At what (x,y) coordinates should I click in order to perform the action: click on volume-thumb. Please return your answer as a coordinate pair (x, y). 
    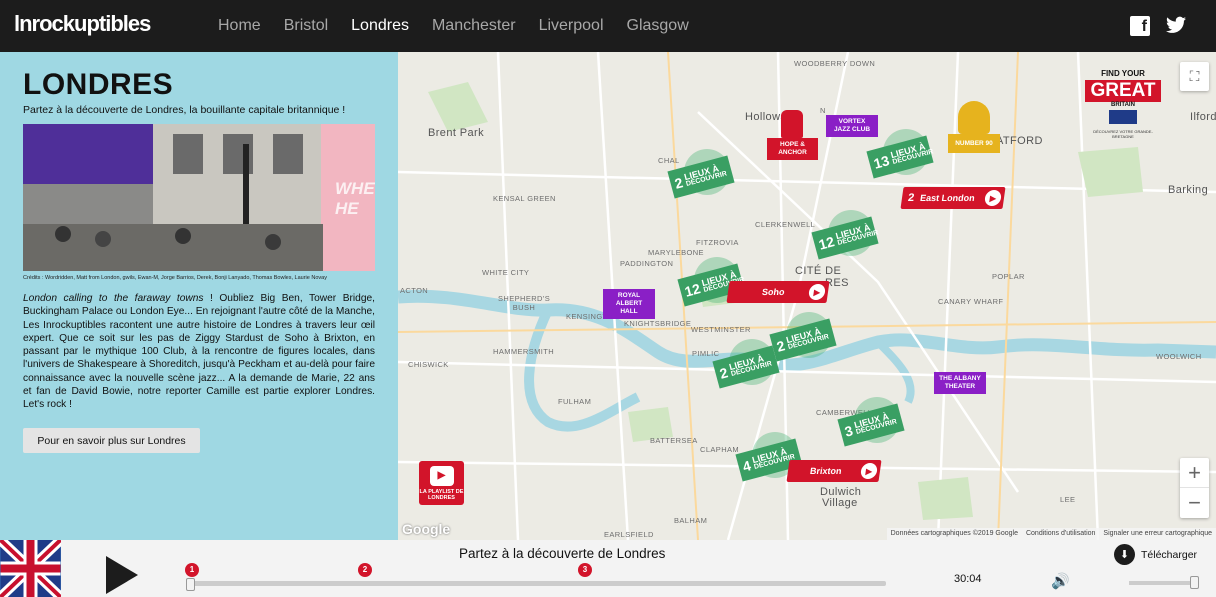
    Looking at the image, I should click on (1194, 582).